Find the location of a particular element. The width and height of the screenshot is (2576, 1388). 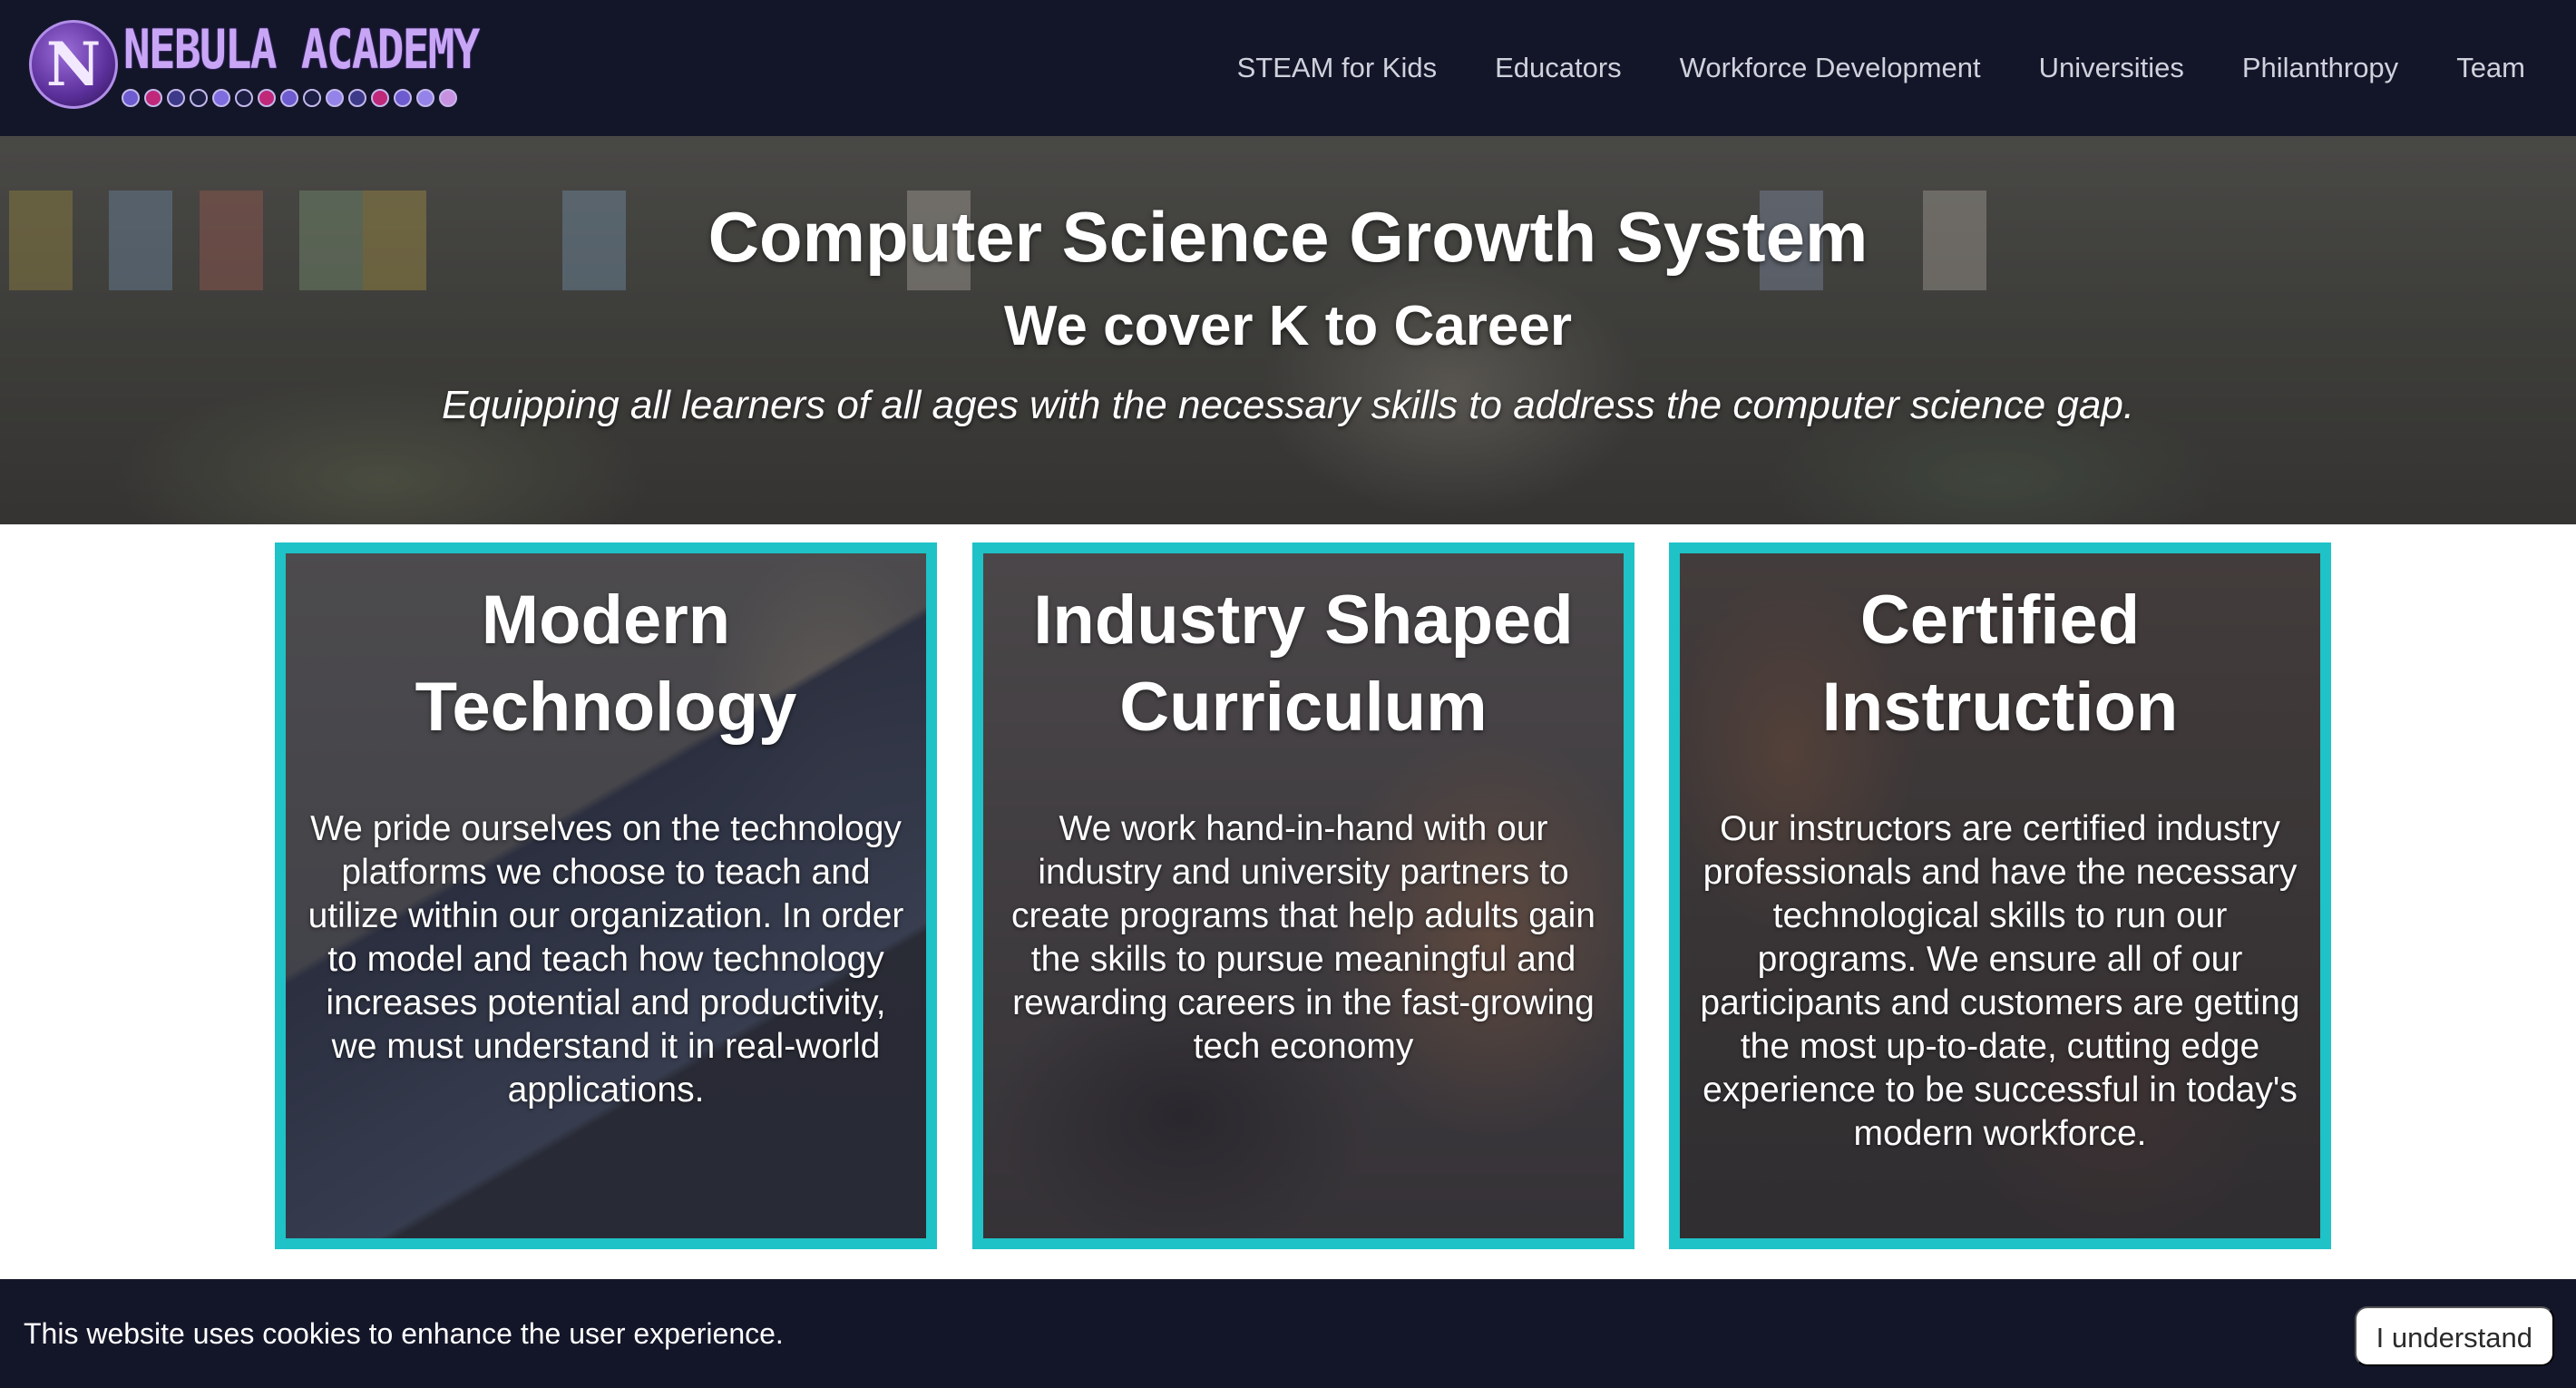

brand-name: NEBULA ACADEMY is located at coordinates (301, 50).